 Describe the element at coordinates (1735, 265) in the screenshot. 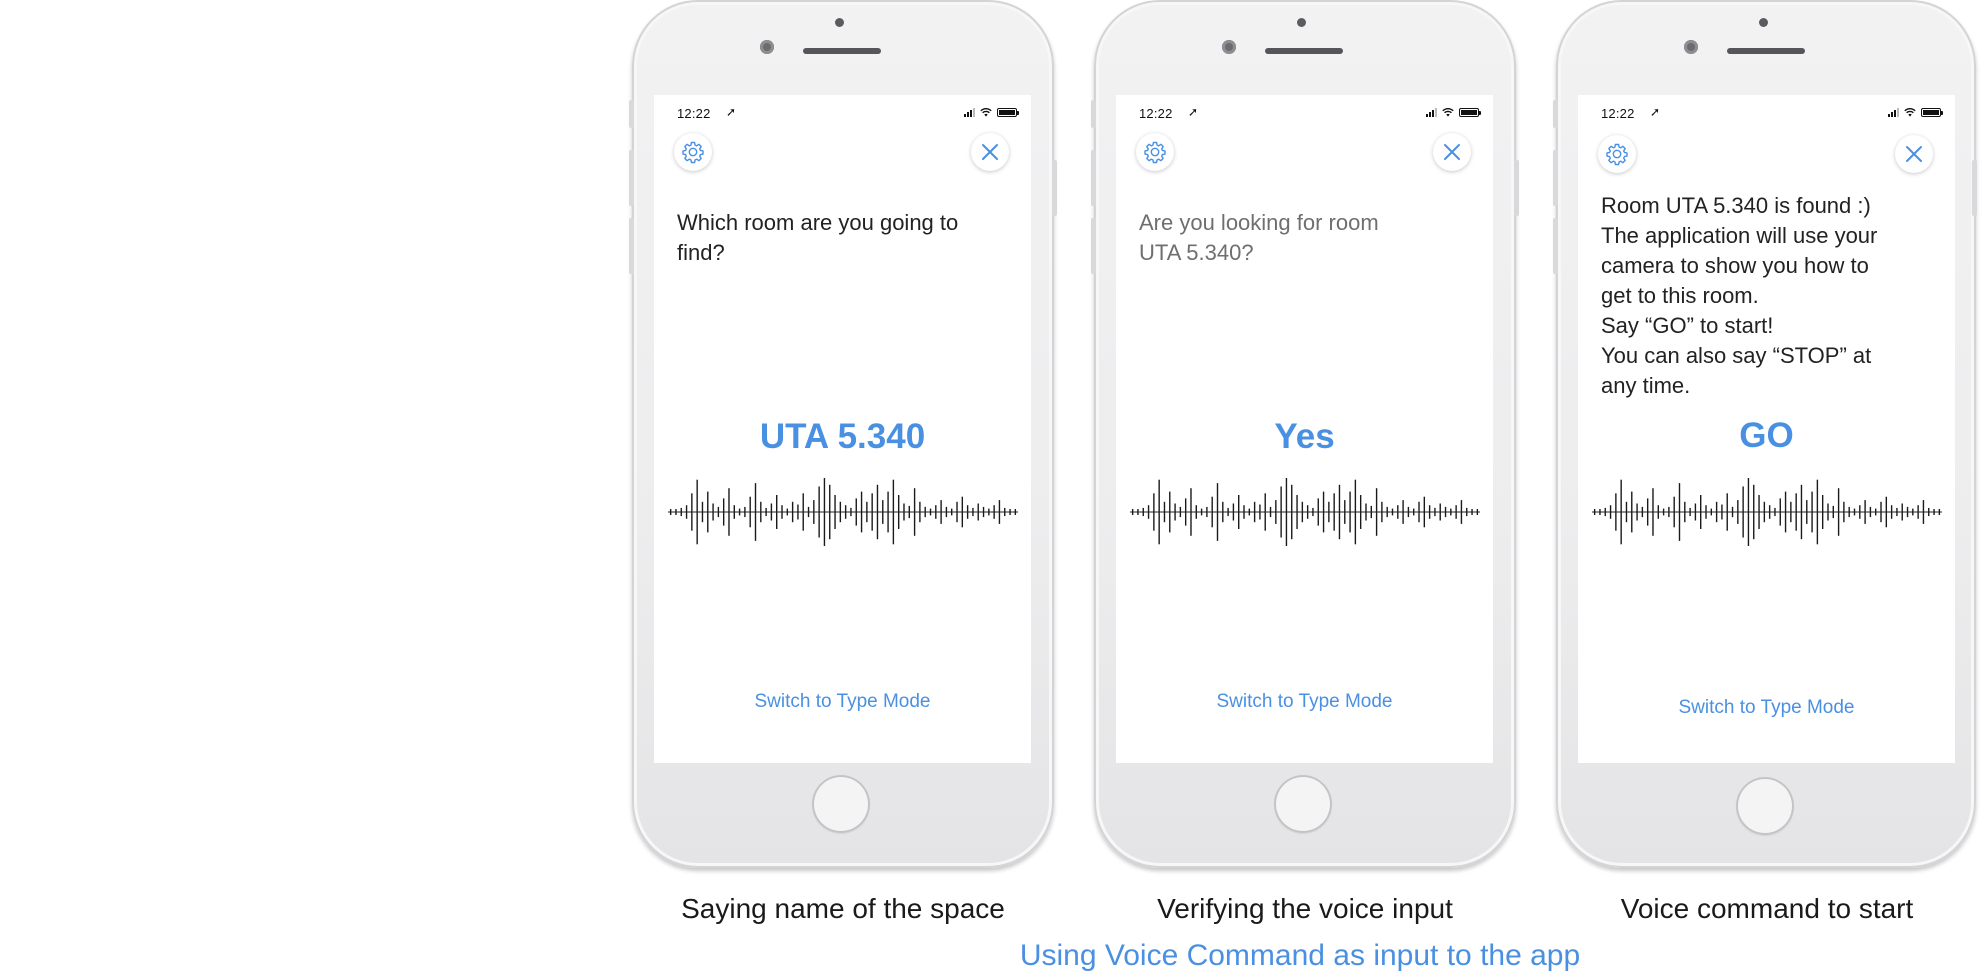

I see `prompt-line: camera to show you how to` at that location.